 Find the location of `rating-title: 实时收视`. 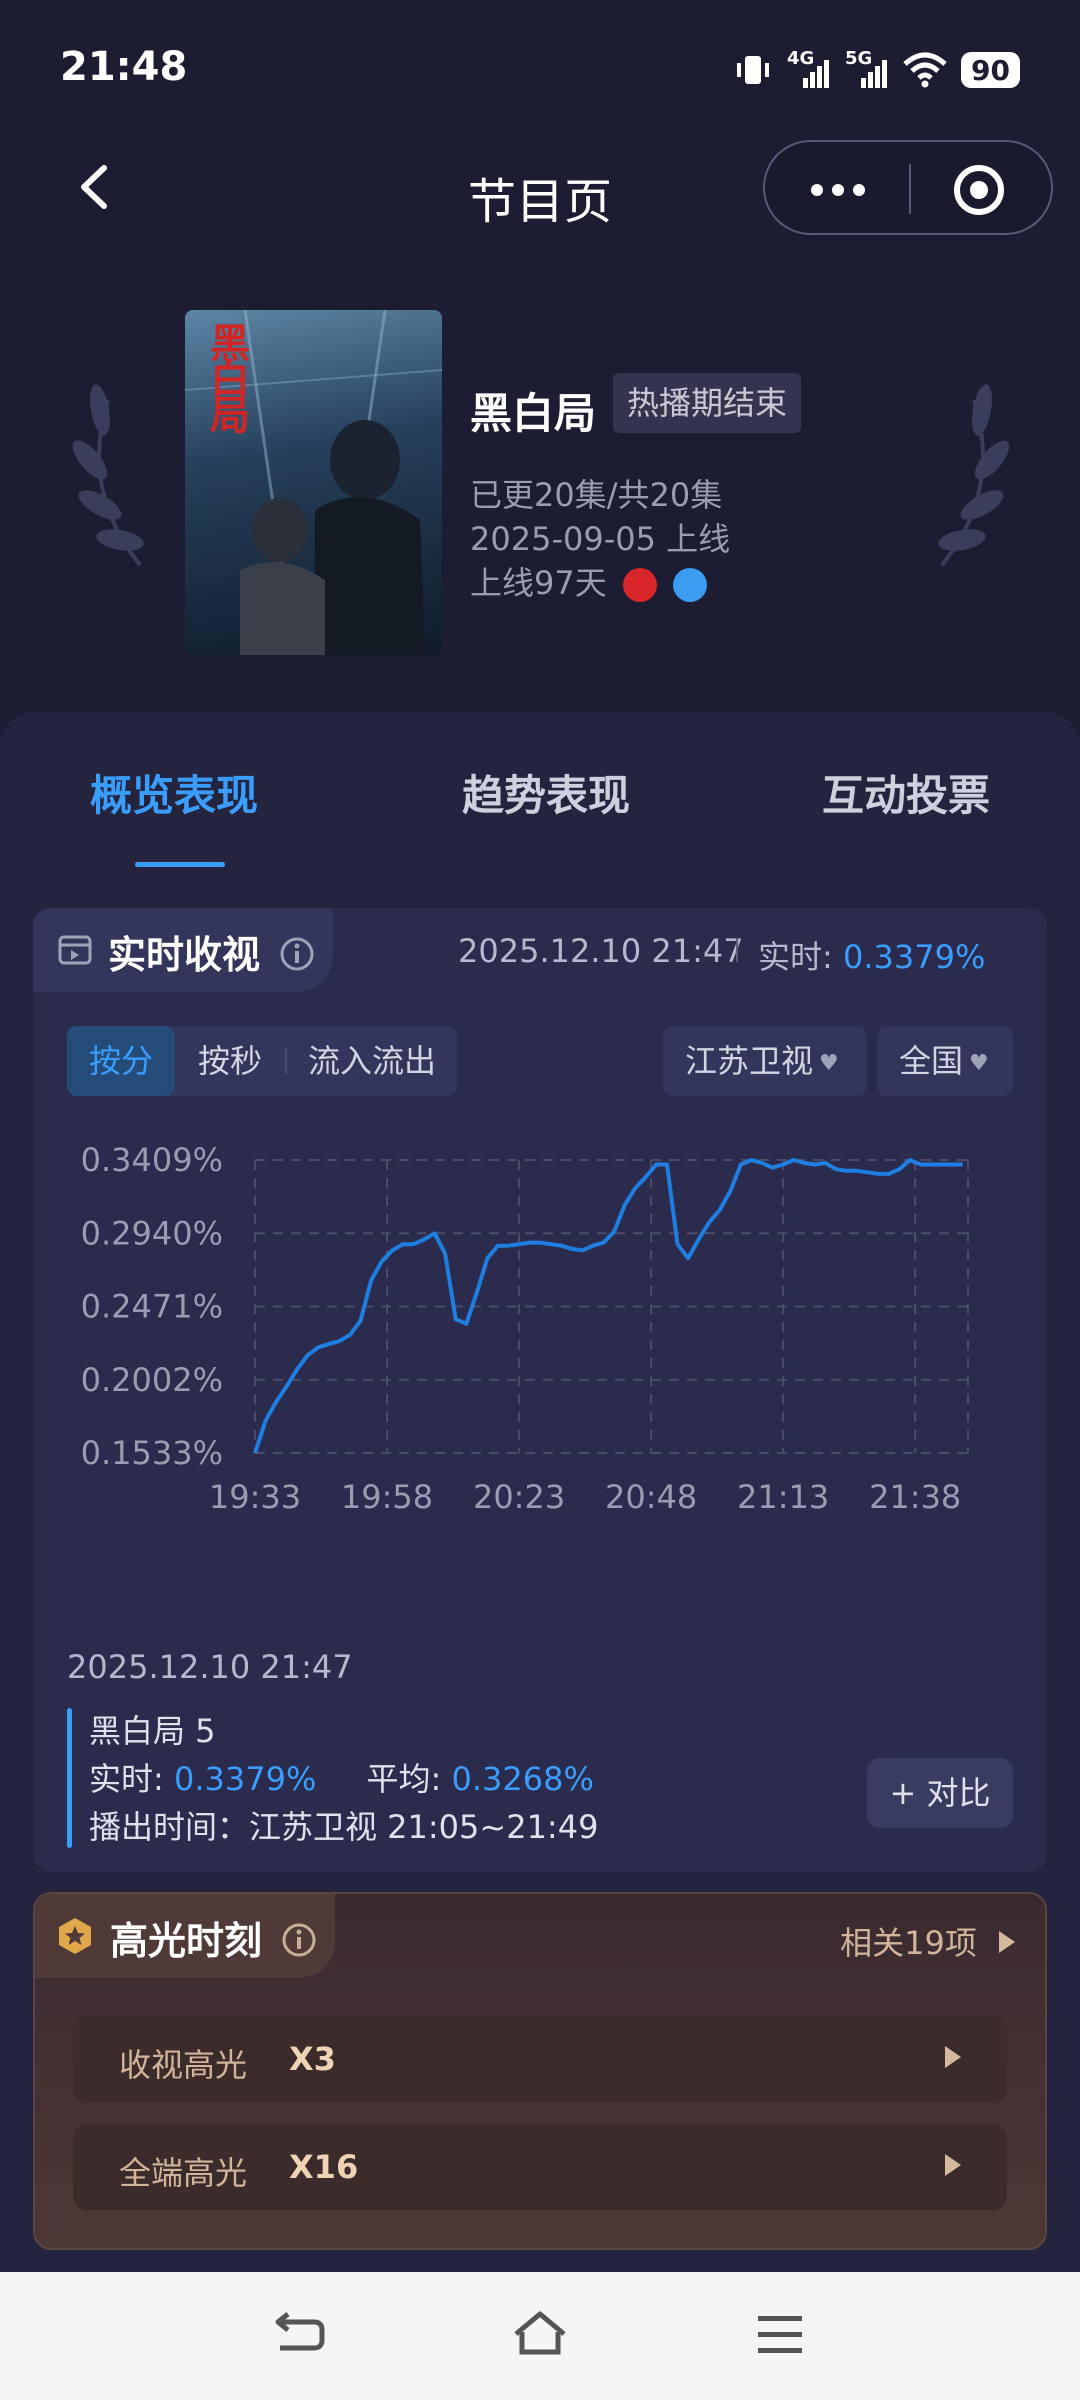

rating-title: 实时收视 is located at coordinates (211, 951).